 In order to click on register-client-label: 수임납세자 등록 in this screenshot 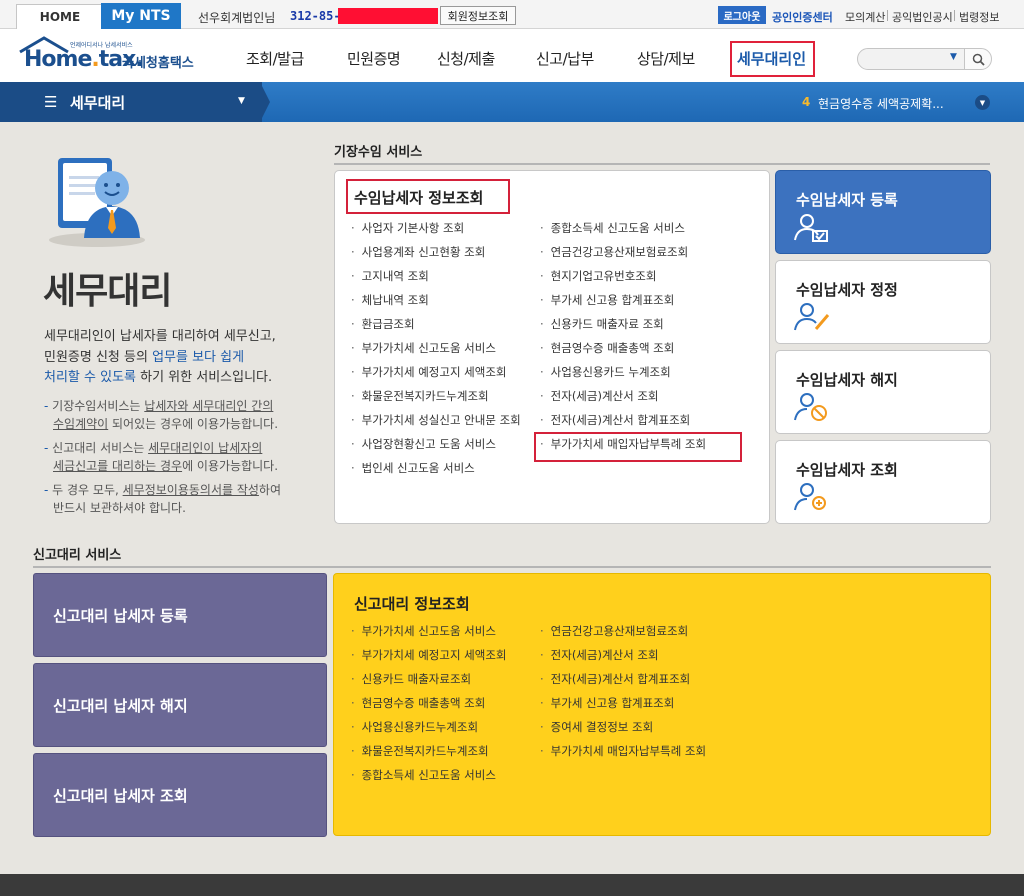, I will do `click(847, 200)`.